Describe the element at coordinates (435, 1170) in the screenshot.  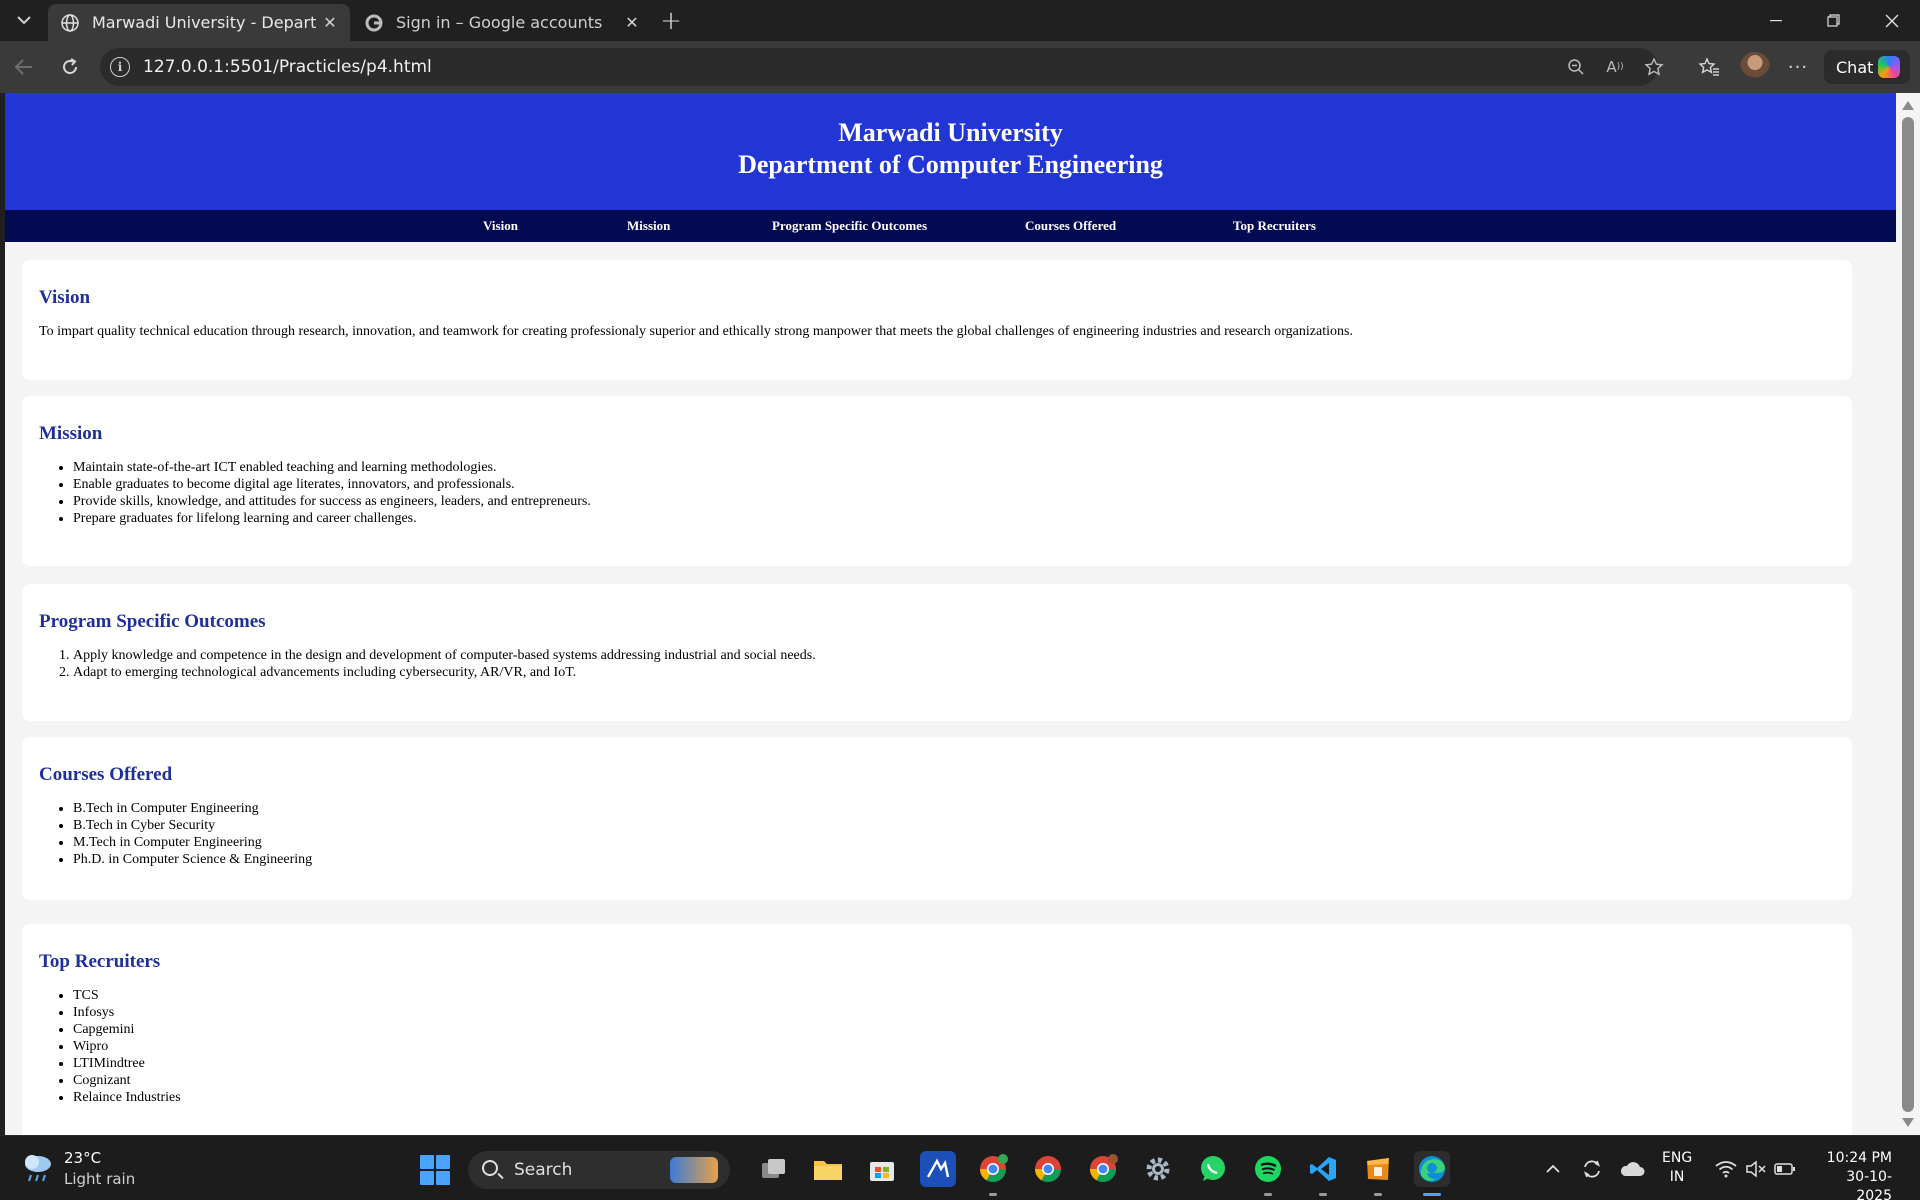
I see `windows-start-icon` at that location.